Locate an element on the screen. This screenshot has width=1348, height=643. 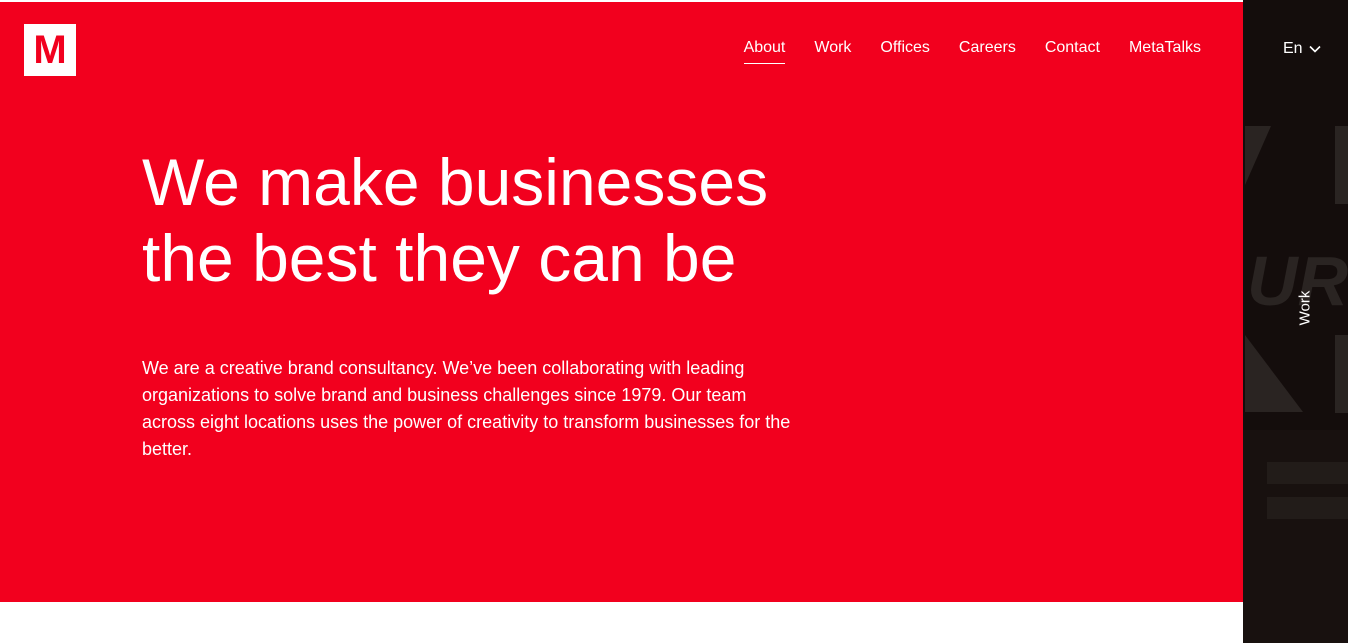
nav-item-work: Work is located at coordinates (832, 51).